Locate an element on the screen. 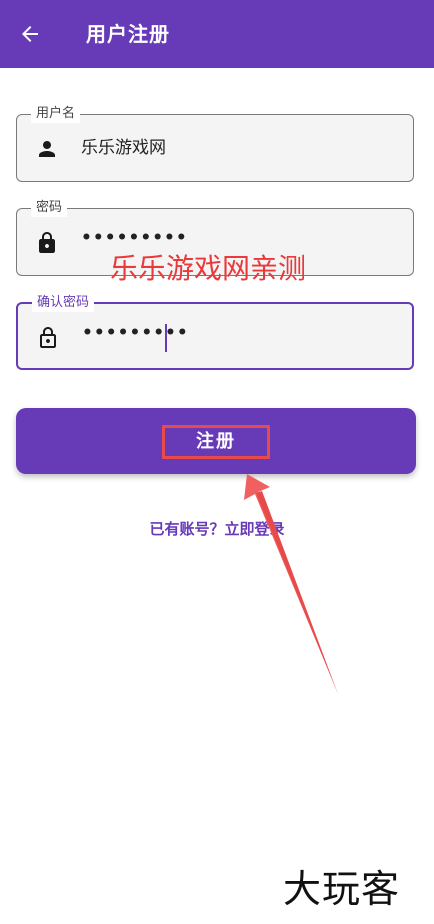 Image resolution: width=434 pixels, height=924 pixels. person-icon is located at coordinates (47, 149).